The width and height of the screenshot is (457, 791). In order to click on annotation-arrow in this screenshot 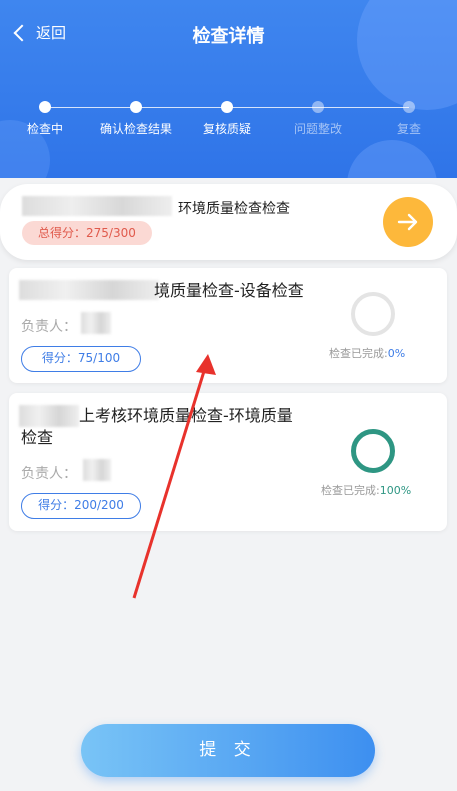, I will do `click(174, 476)`.